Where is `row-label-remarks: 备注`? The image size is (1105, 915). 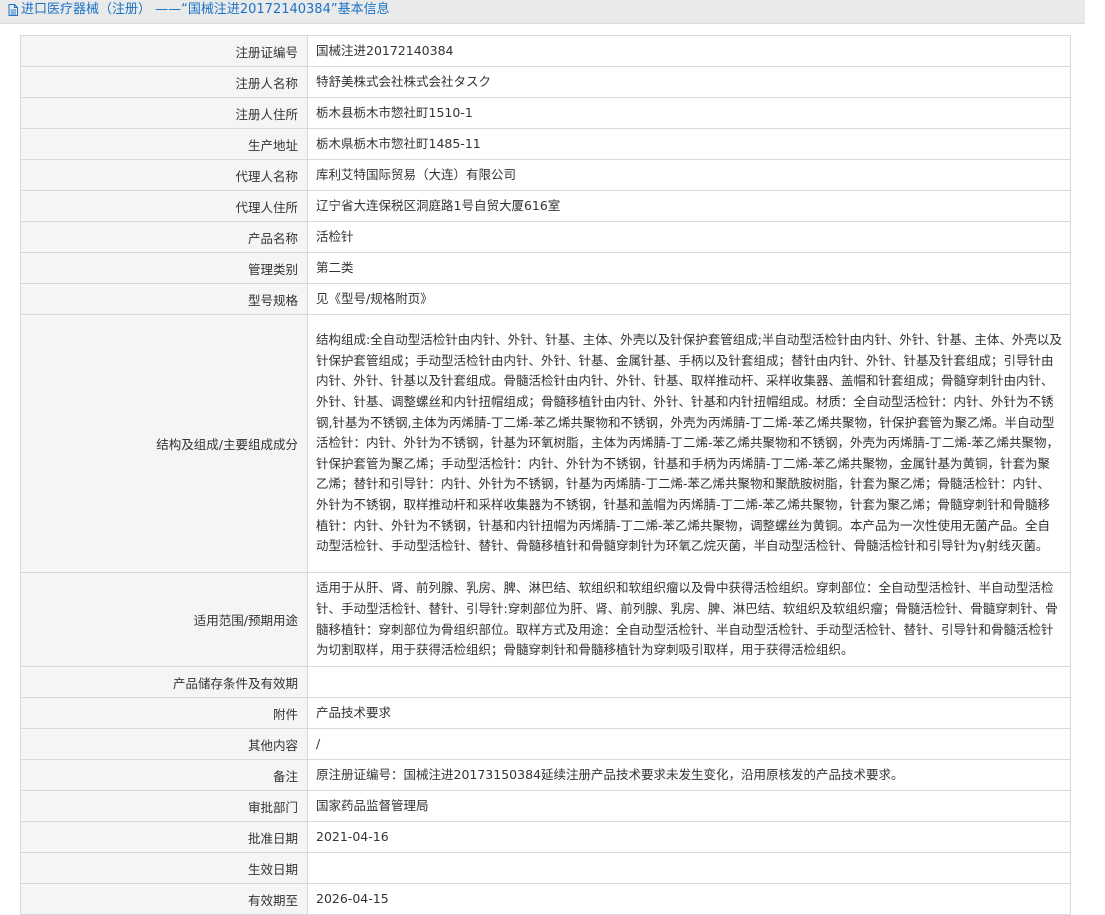
row-label-remarks: 备注 is located at coordinates (164, 775).